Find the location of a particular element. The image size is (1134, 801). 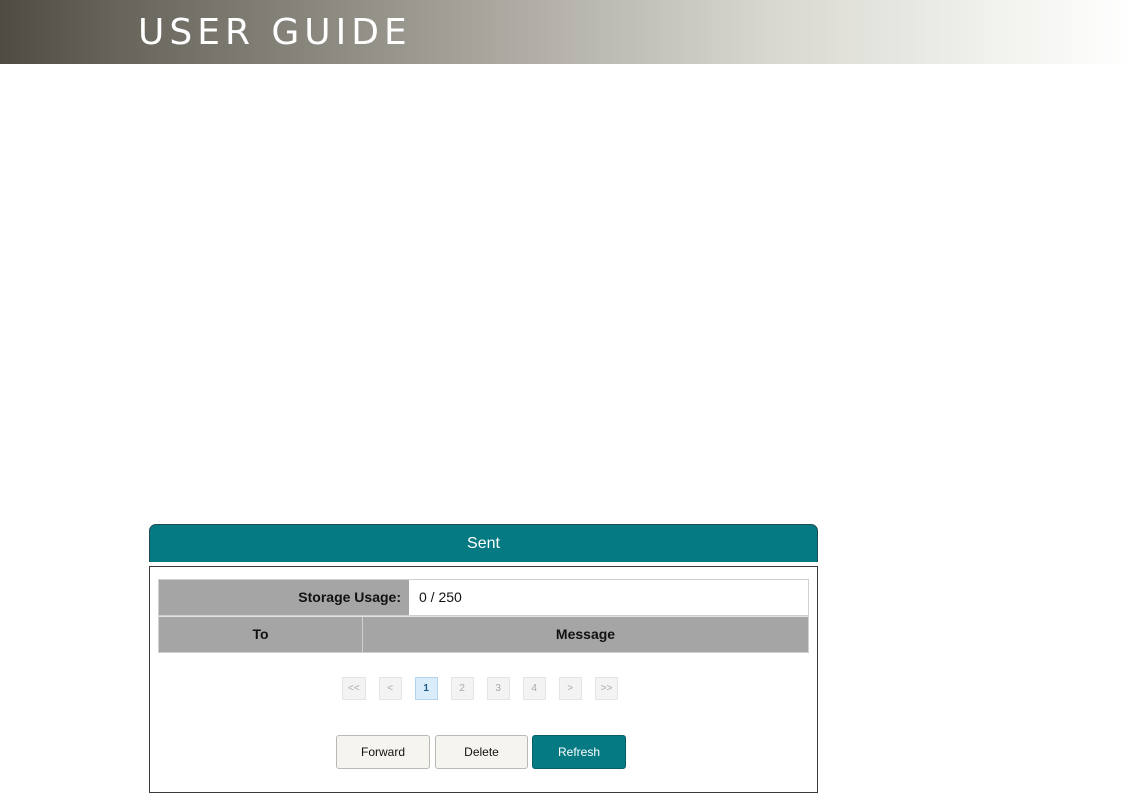

page-4-button: 4 is located at coordinates (534, 688).